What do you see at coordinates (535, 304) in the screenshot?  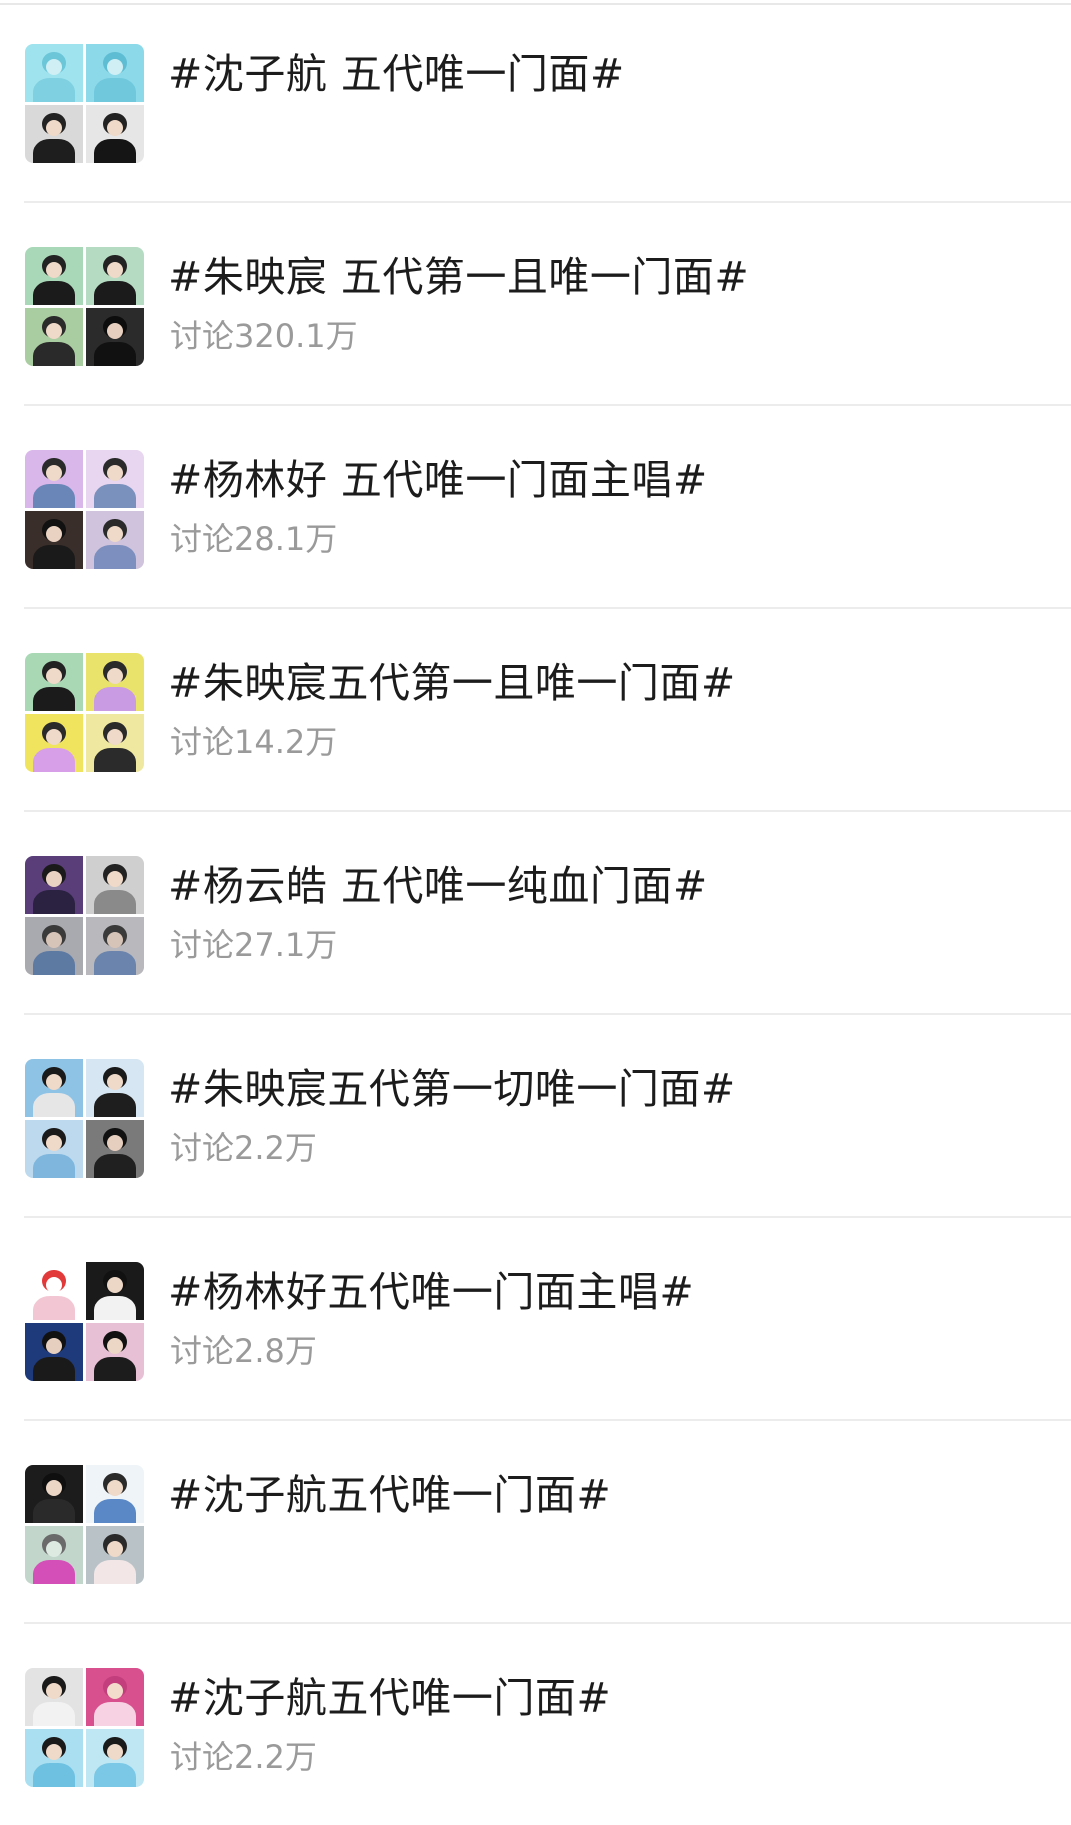 I see `topic-row: #朱映宸 五代第一且唯一门面# 讨论320.1万` at bounding box center [535, 304].